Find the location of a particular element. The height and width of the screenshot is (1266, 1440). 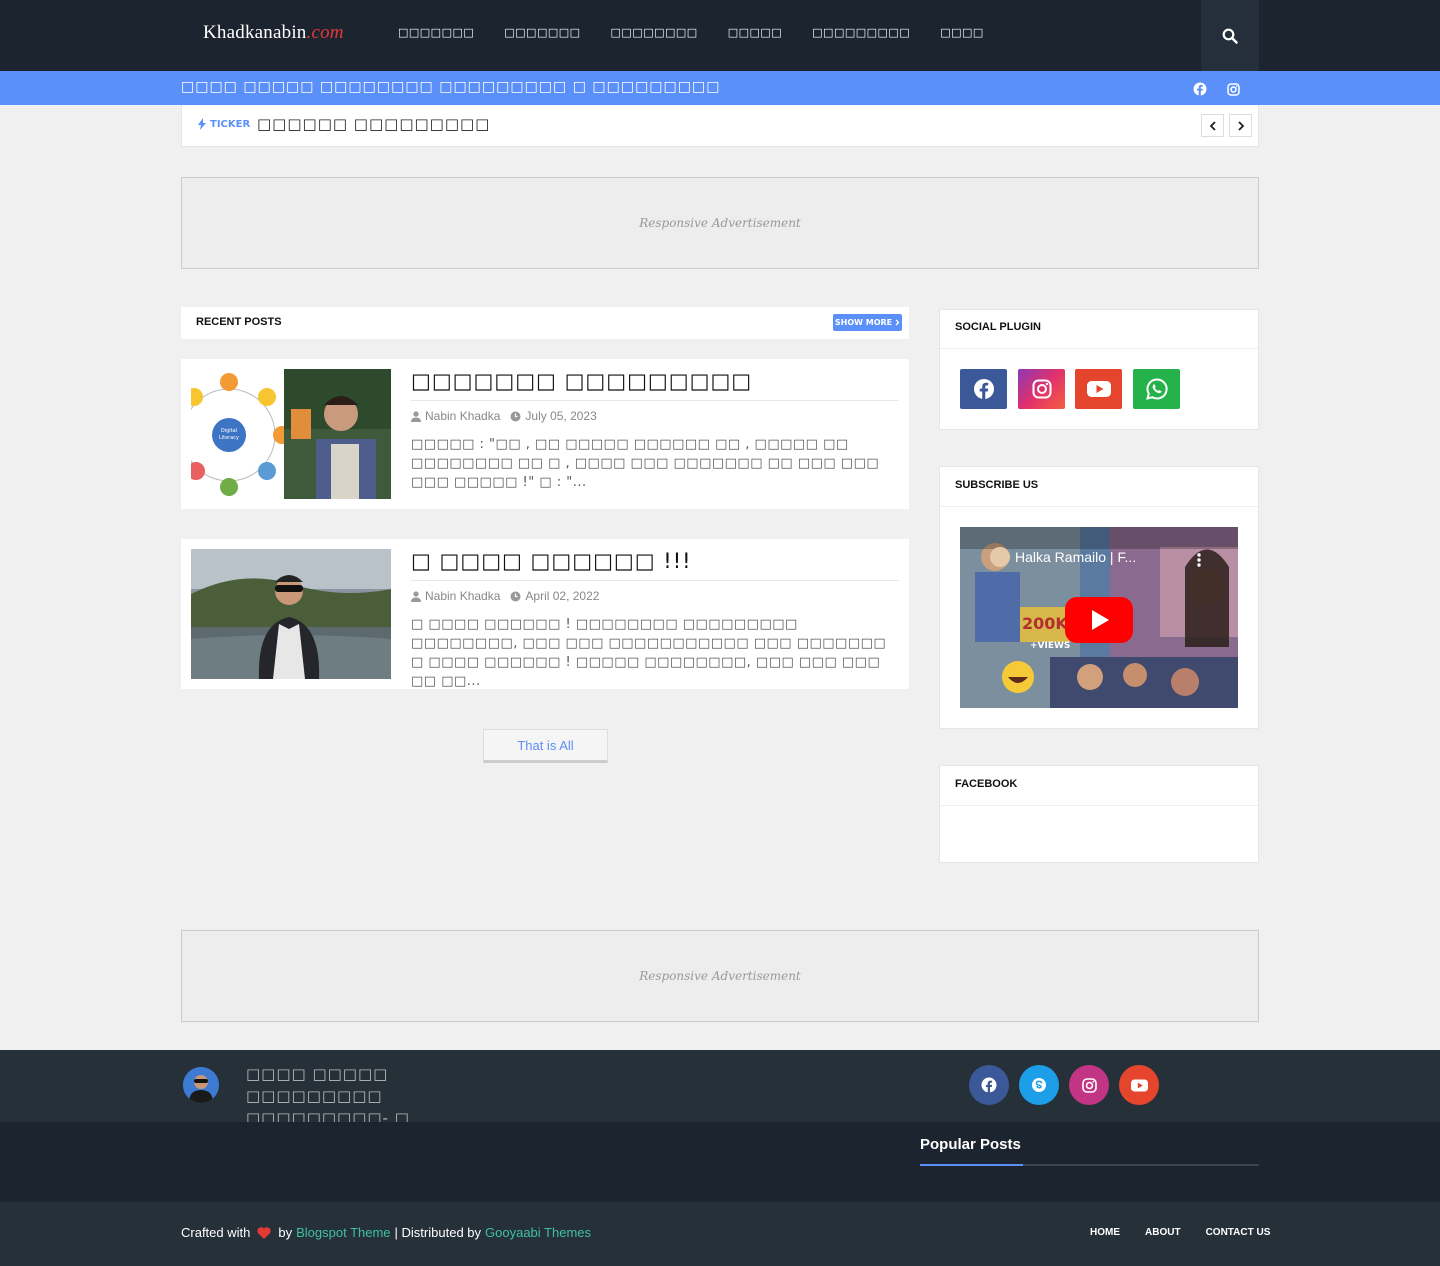

user-icon is located at coordinates (416, 596).